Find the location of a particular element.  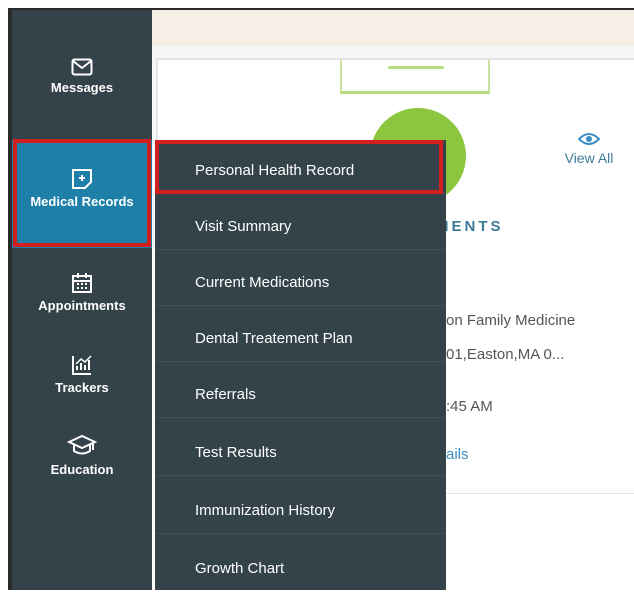

graduation-cap-icon is located at coordinates (82, 444).